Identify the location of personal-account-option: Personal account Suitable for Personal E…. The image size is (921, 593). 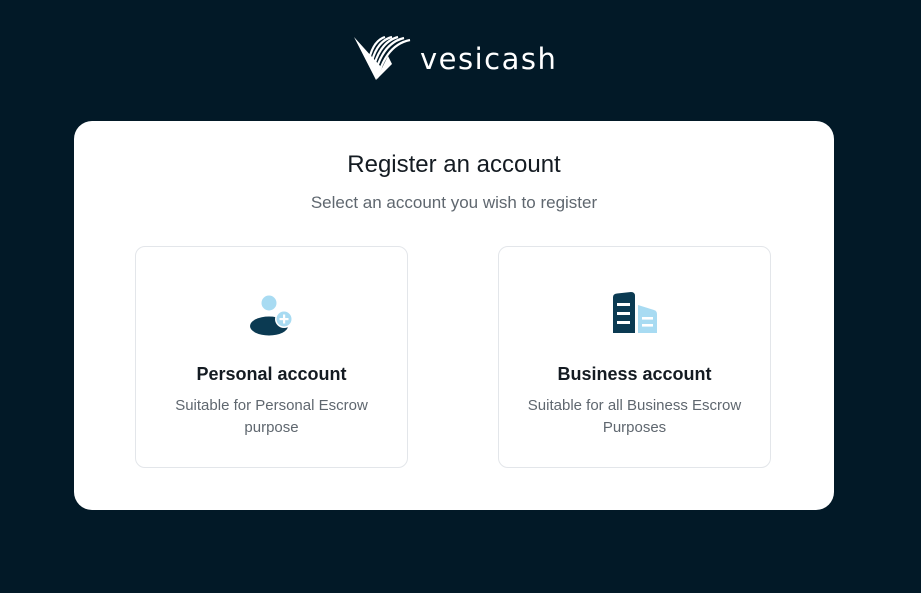
(271, 357).